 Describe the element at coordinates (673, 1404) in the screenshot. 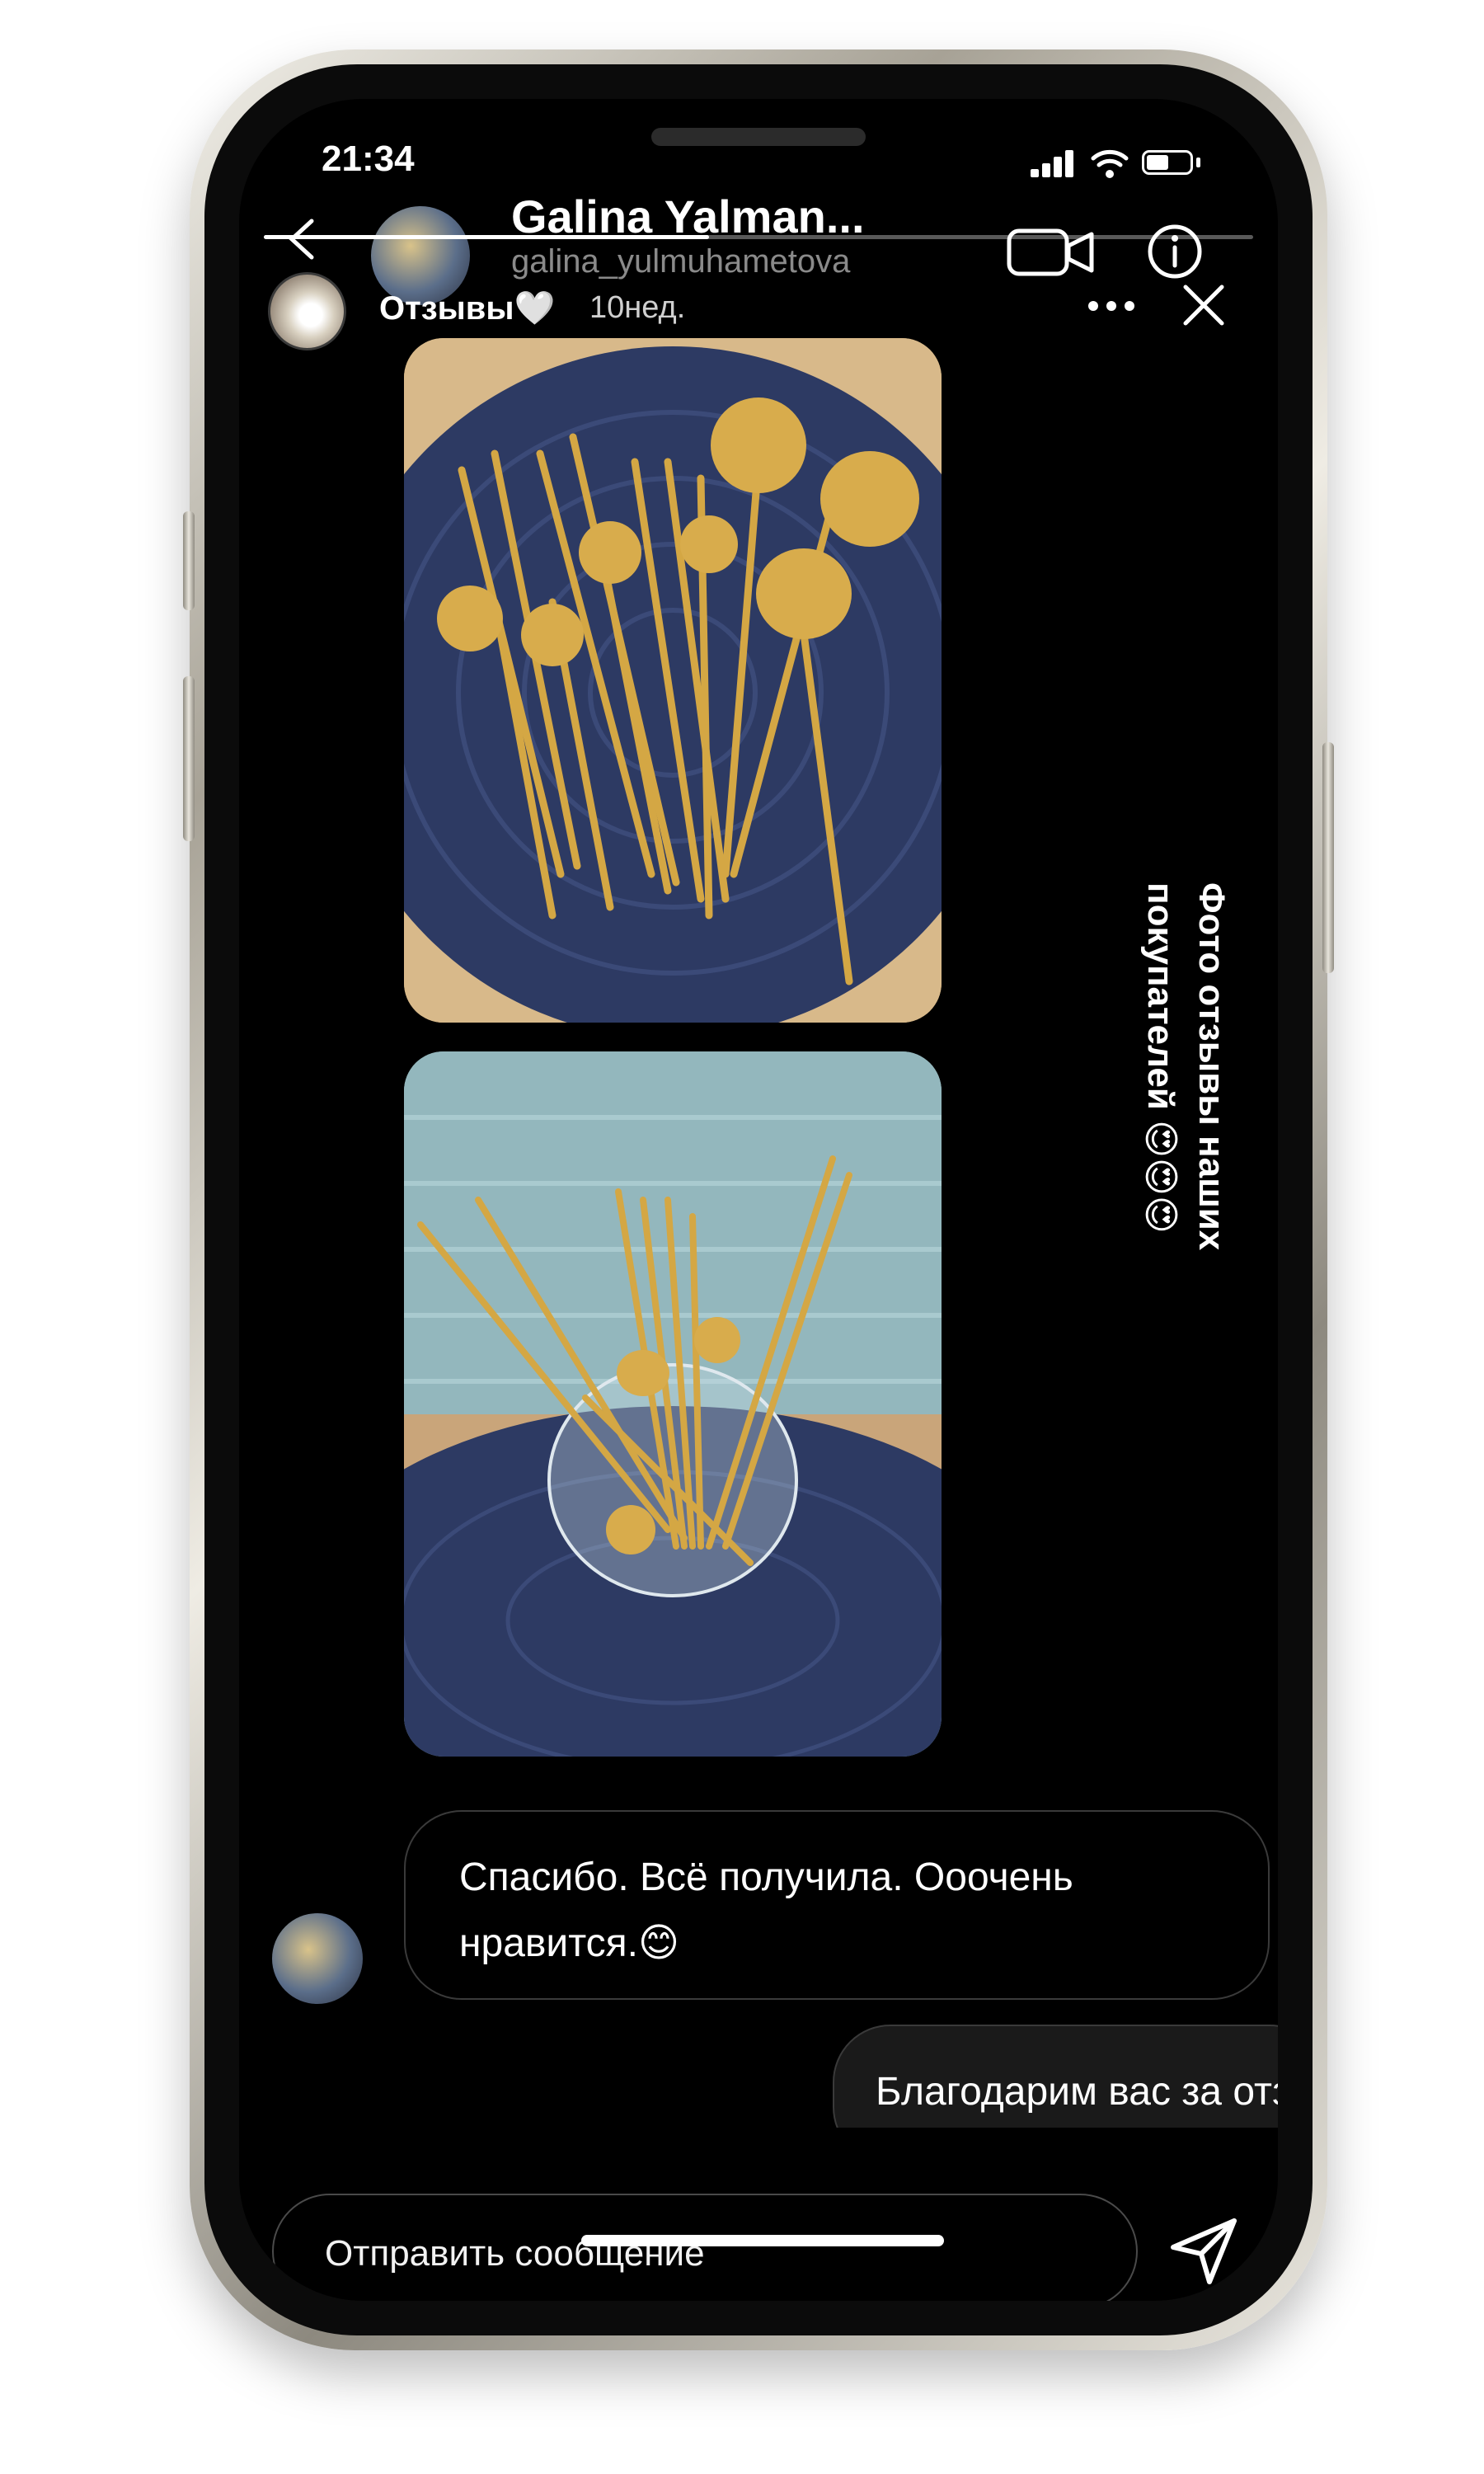

I see `review-photo-cutlery-vase` at that location.